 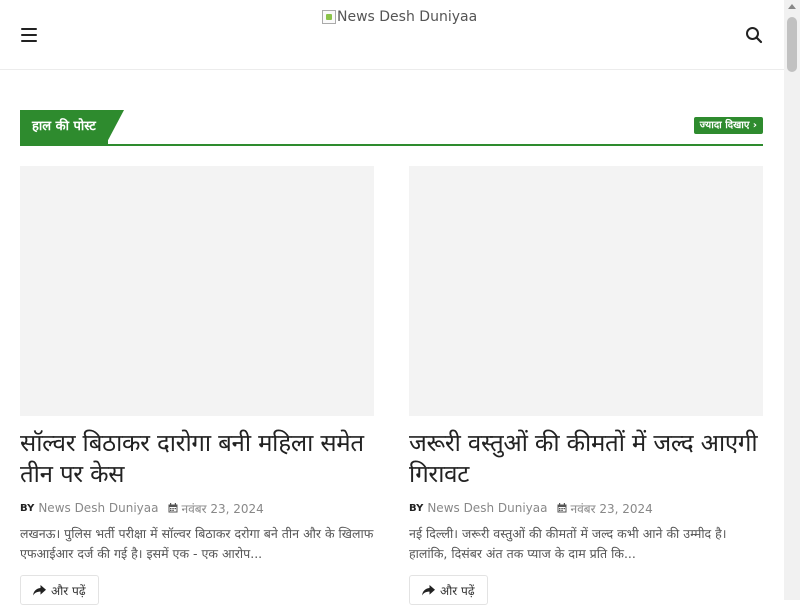 I want to click on view-more-button: ज्यादा दिखाए ›, so click(x=728, y=125).